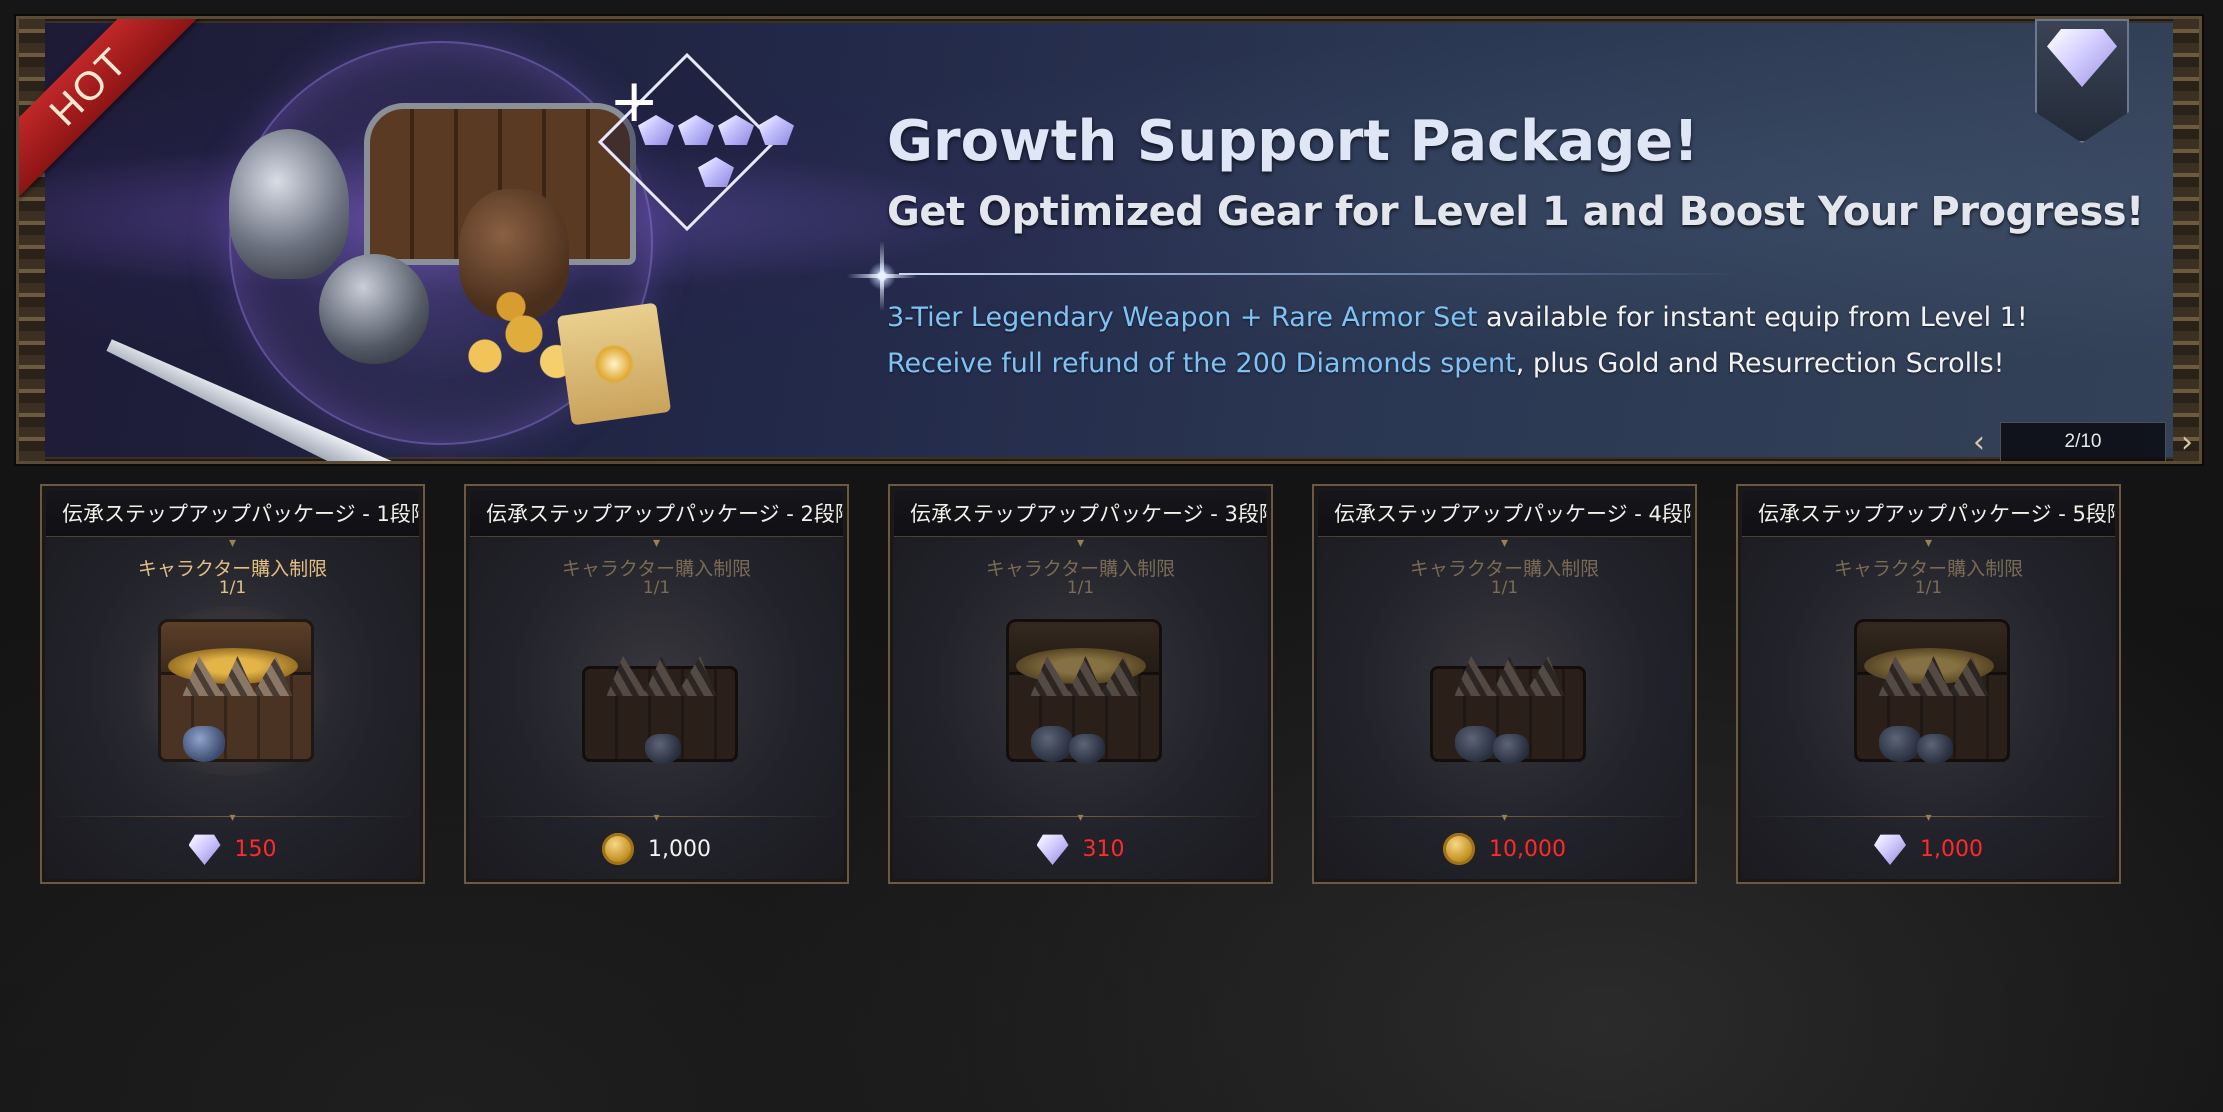  I want to click on banner-pager: ‹ 2/10 ›, so click(2081, 441).